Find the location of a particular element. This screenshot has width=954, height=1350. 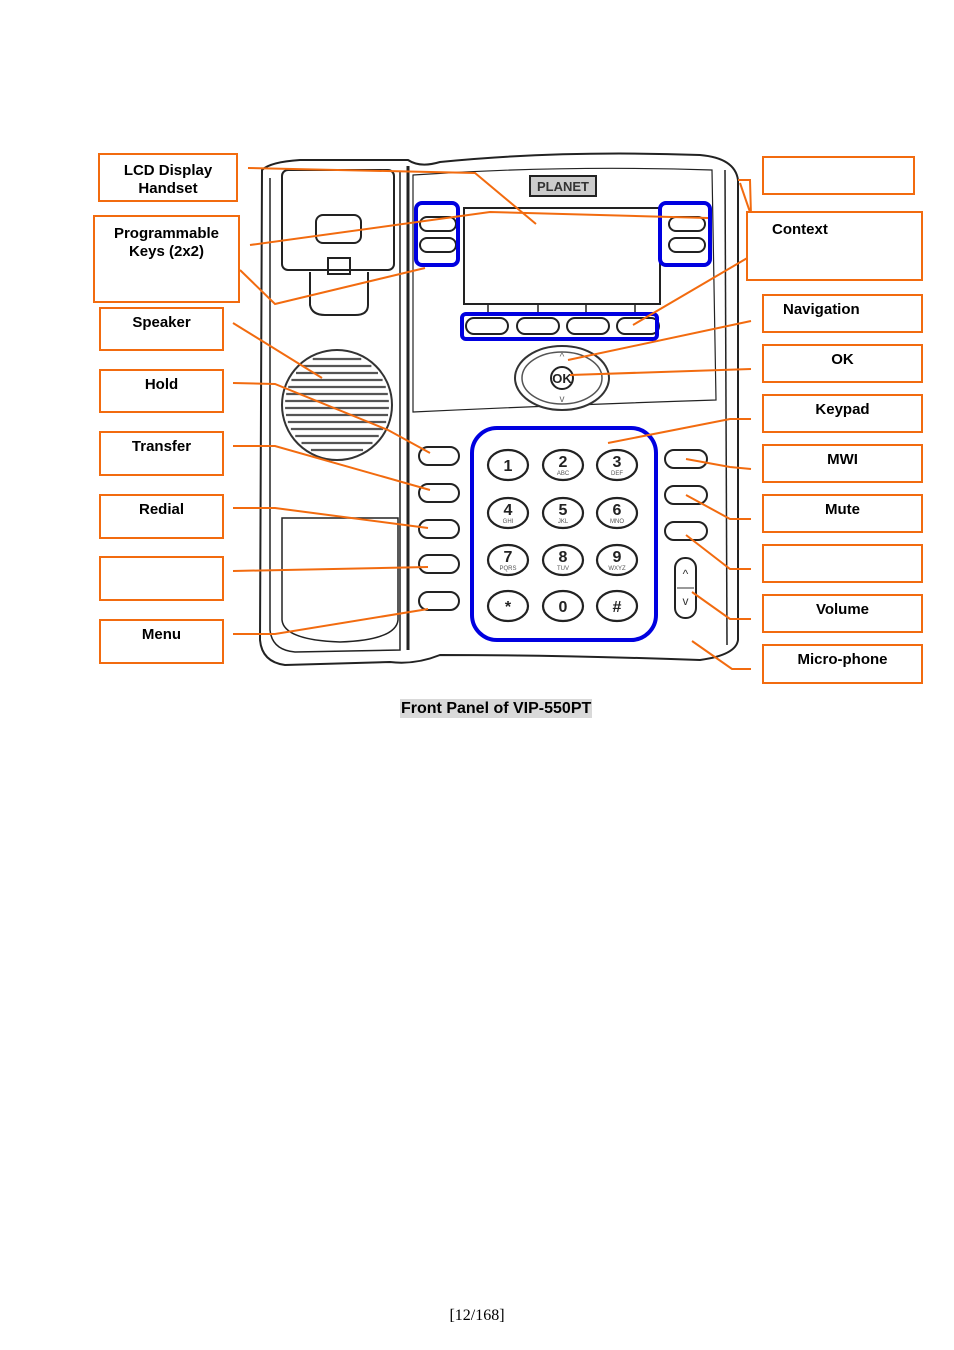

key-letters: ABC is located at coordinates (563, 474).